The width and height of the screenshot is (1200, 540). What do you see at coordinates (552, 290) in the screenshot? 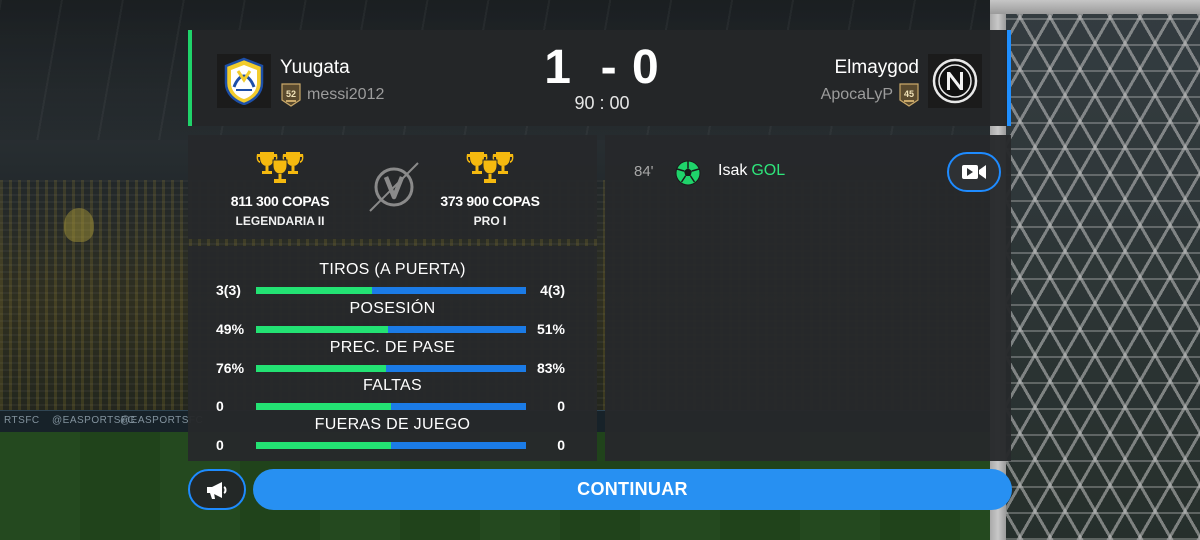
I see `stat-away-value: 4(3)` at bounding box center [552, 290].